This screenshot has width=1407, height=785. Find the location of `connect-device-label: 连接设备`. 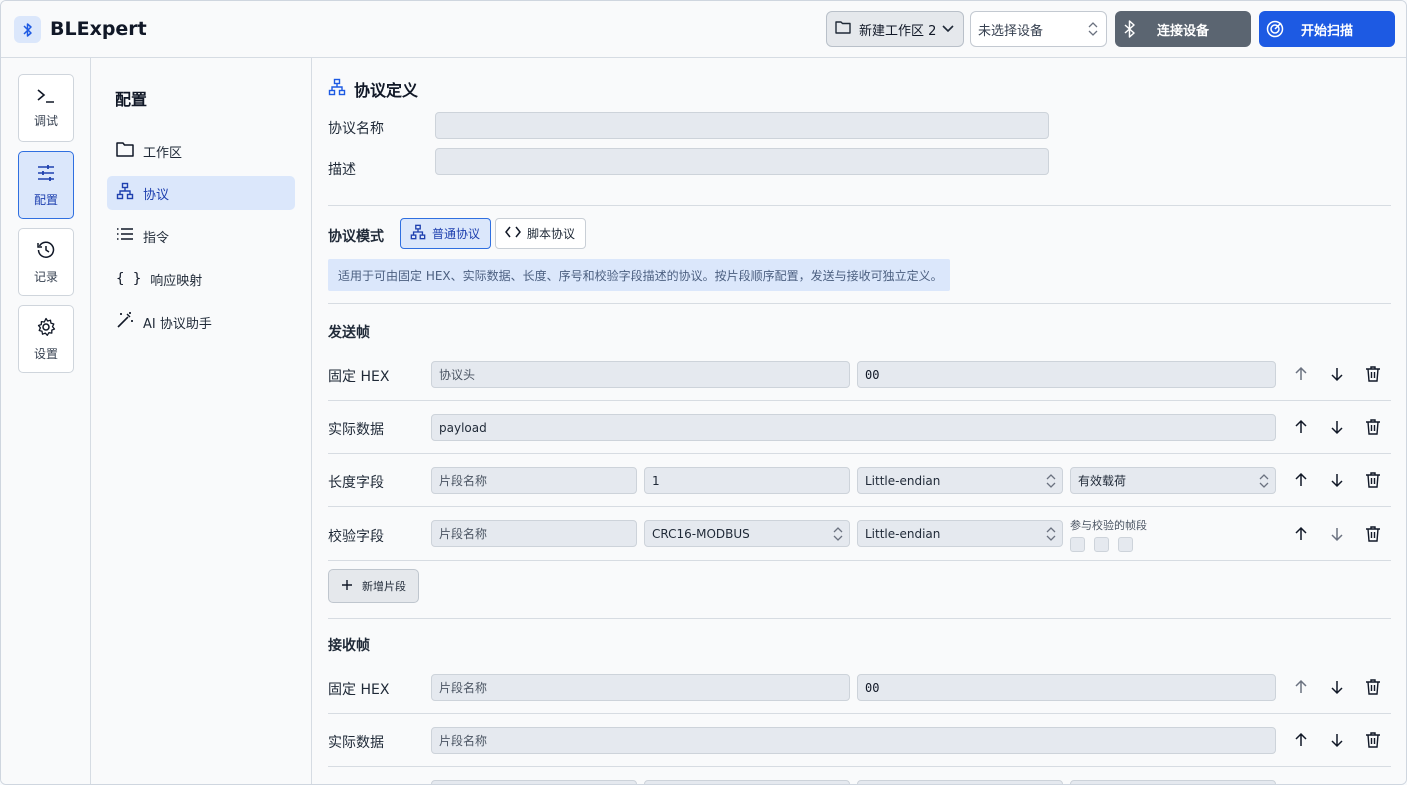

connect-device-label: 连接设备 is located at coordinates (1182, 31).